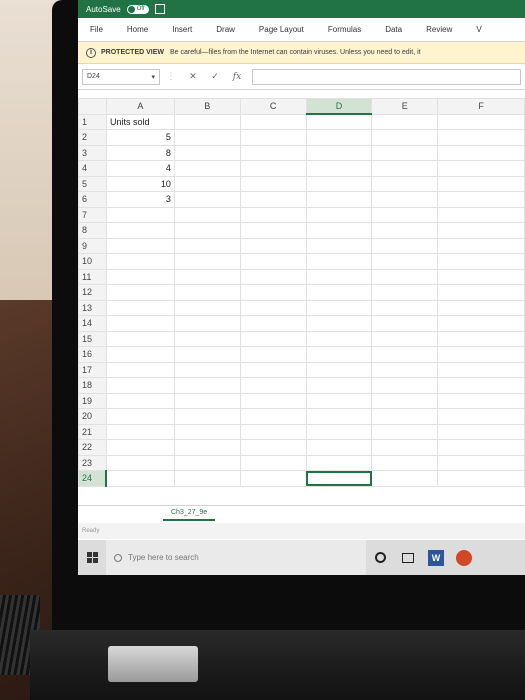 Image resolution: width=525 pixels, height=700 pixels. I want to click on cell-a16, so click(140, 354).